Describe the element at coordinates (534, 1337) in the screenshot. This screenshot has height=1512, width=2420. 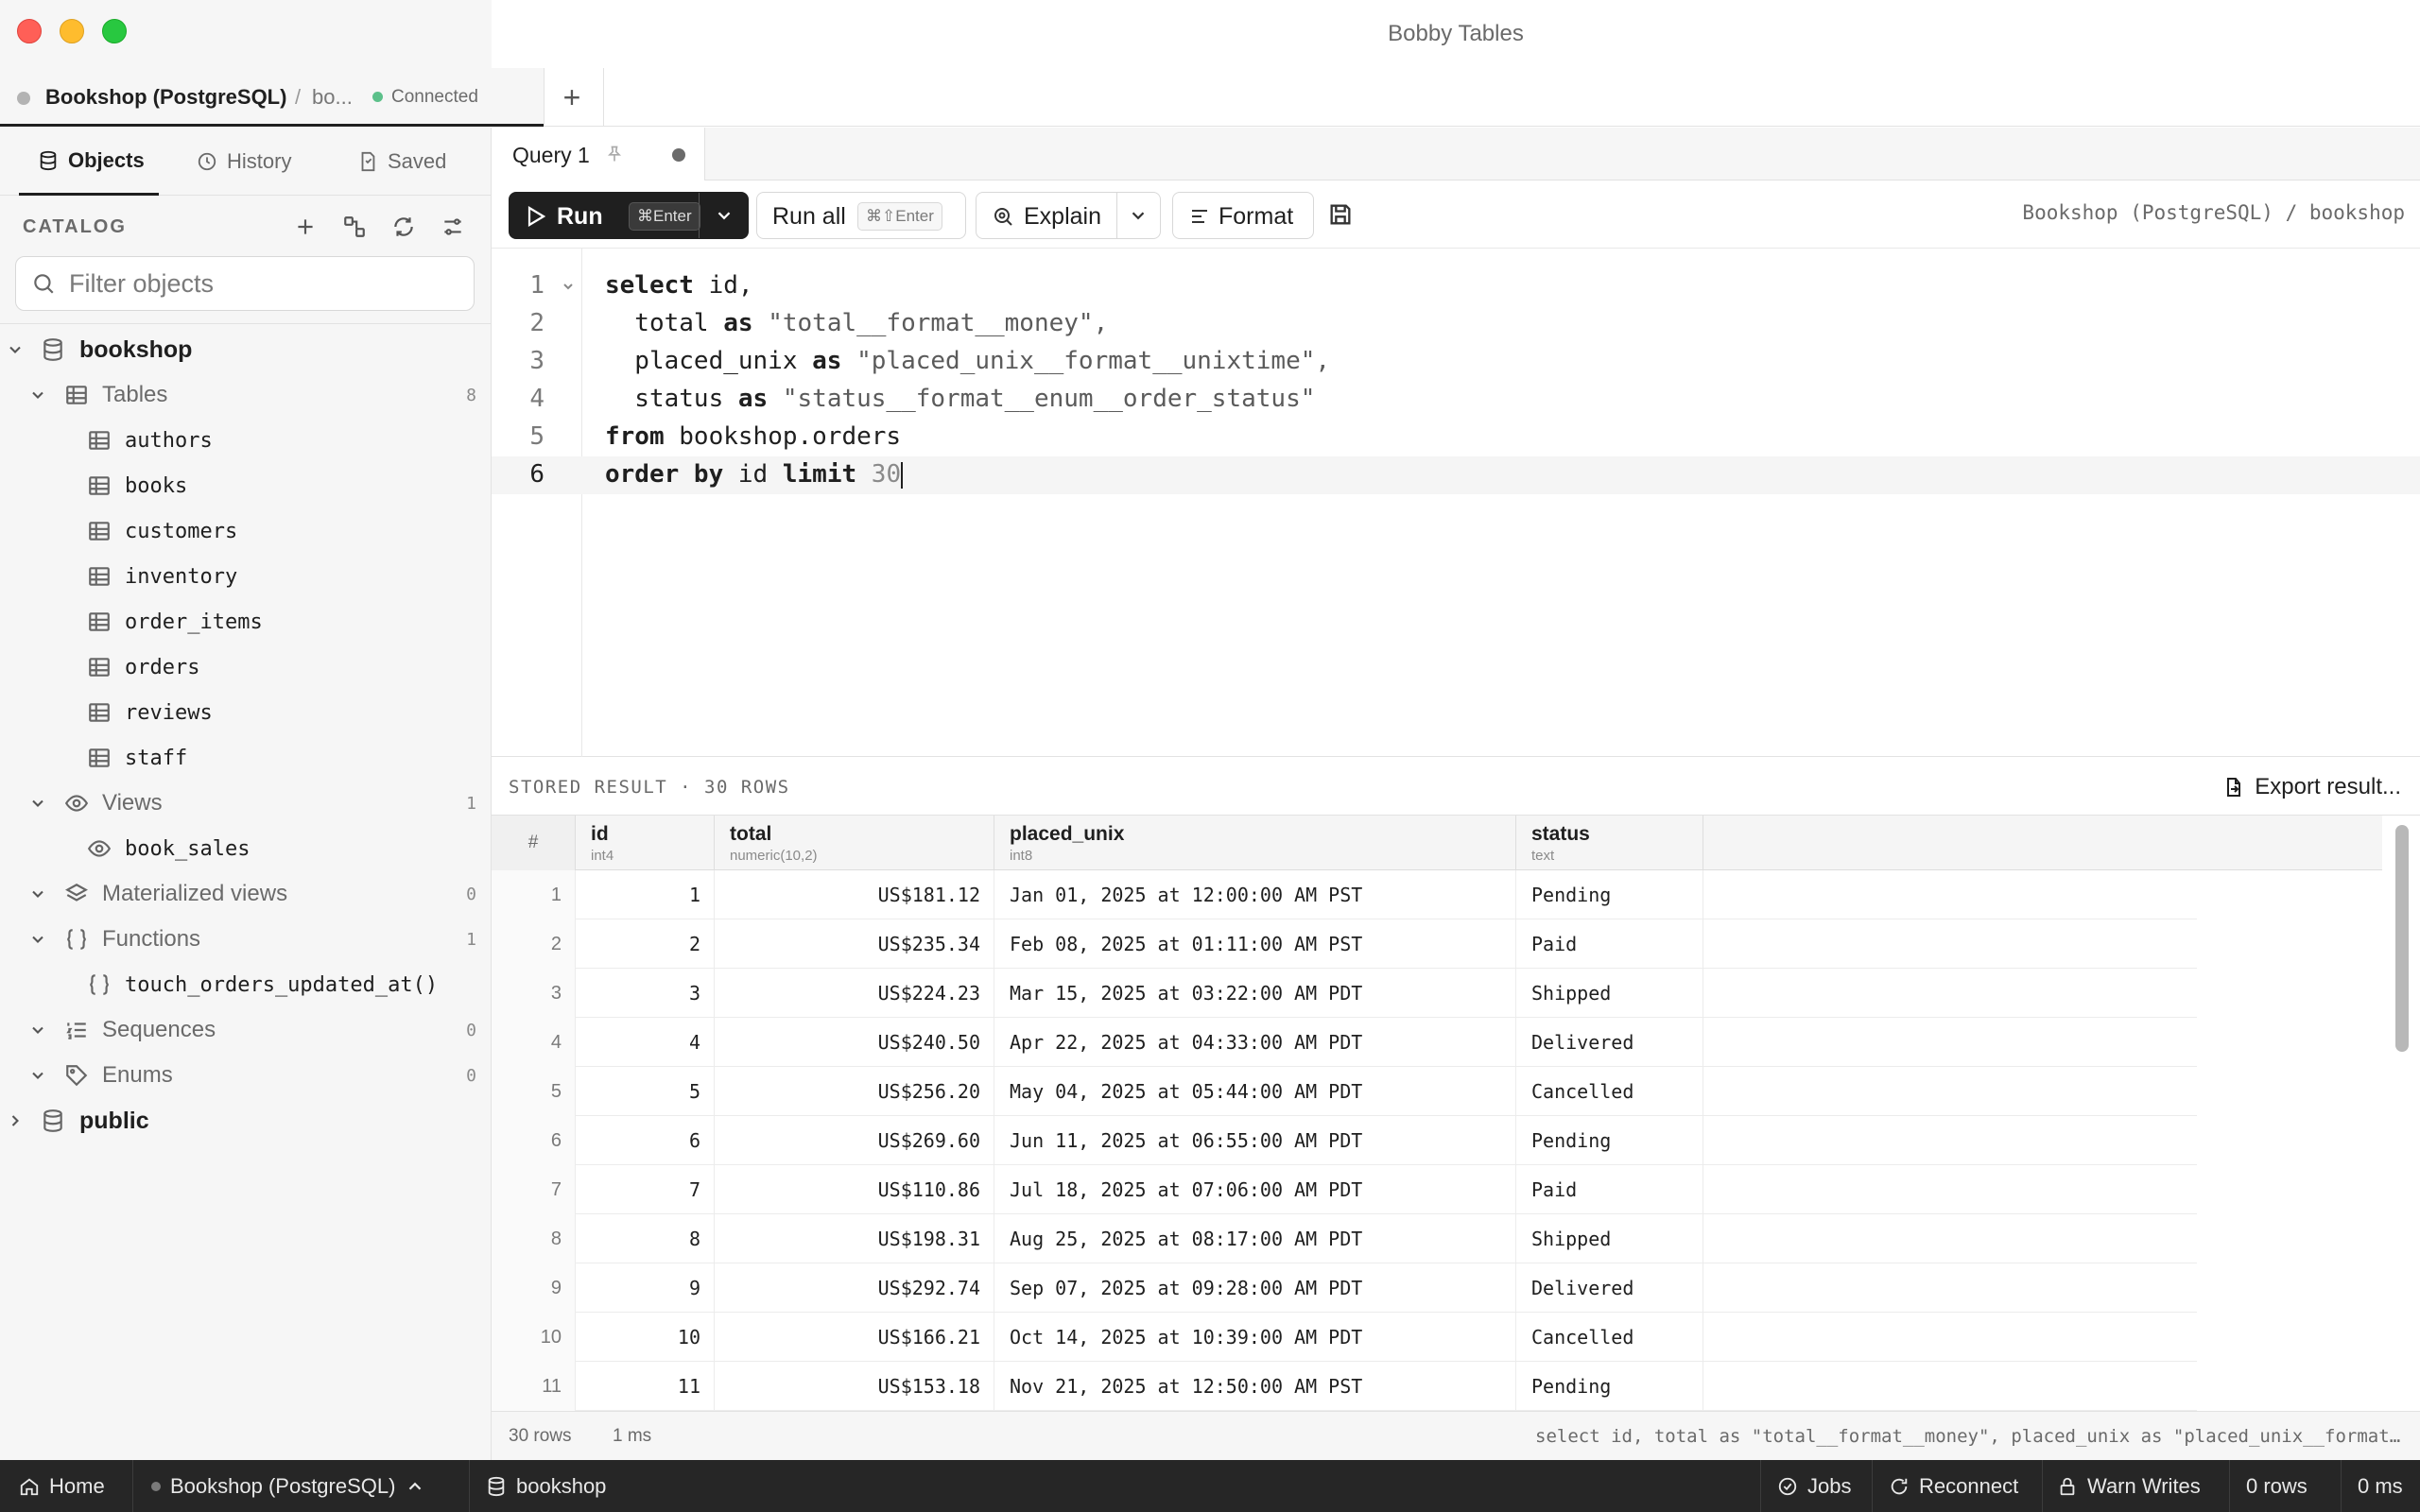
I see `row-number-cell: 10` at that location.